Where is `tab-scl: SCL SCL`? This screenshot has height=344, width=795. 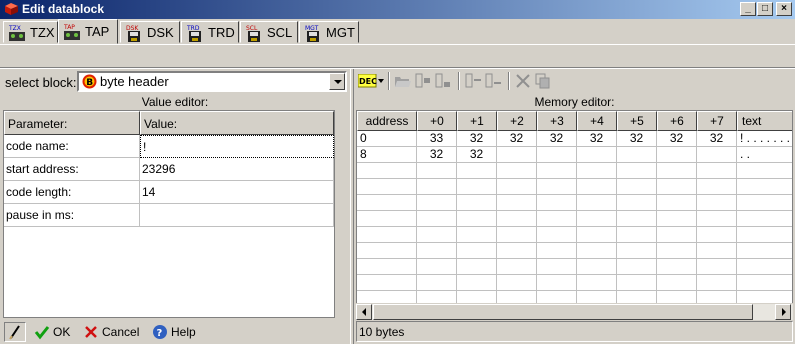 tab-scl: SCL SCL is located at coordinates (269, 32).